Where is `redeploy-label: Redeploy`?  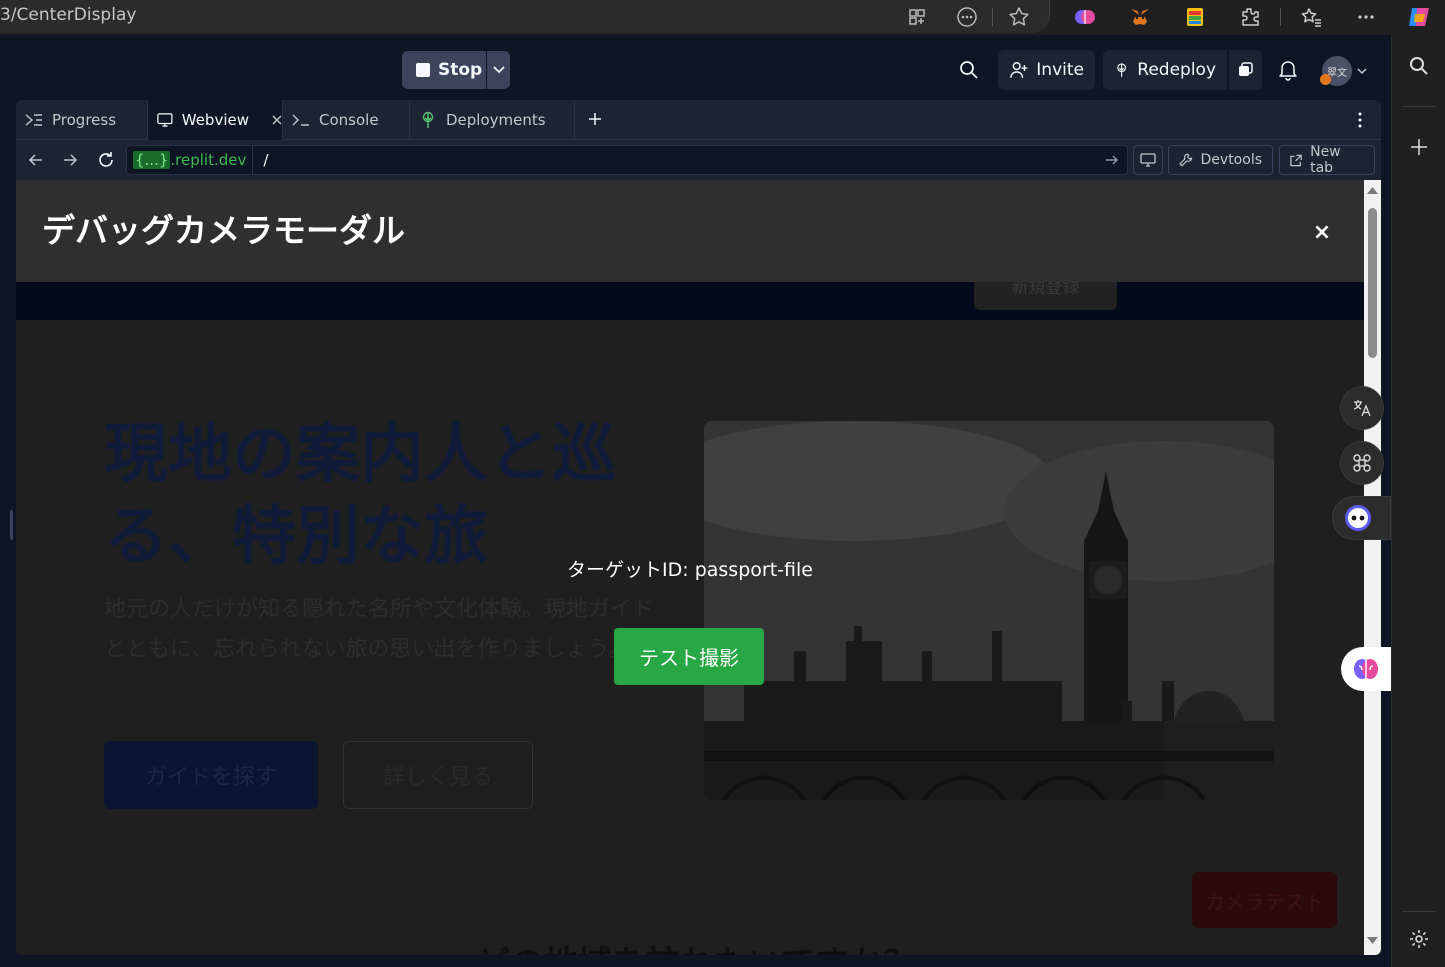
redeploy-label: Redeploy is located at coordinates (1176, 70).